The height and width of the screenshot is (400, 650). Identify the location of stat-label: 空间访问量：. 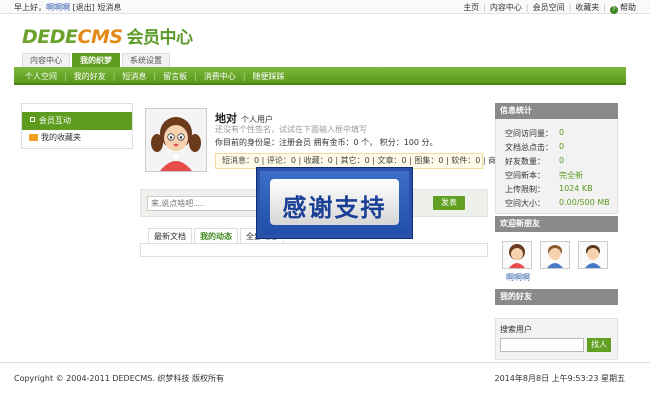
(529, 133).